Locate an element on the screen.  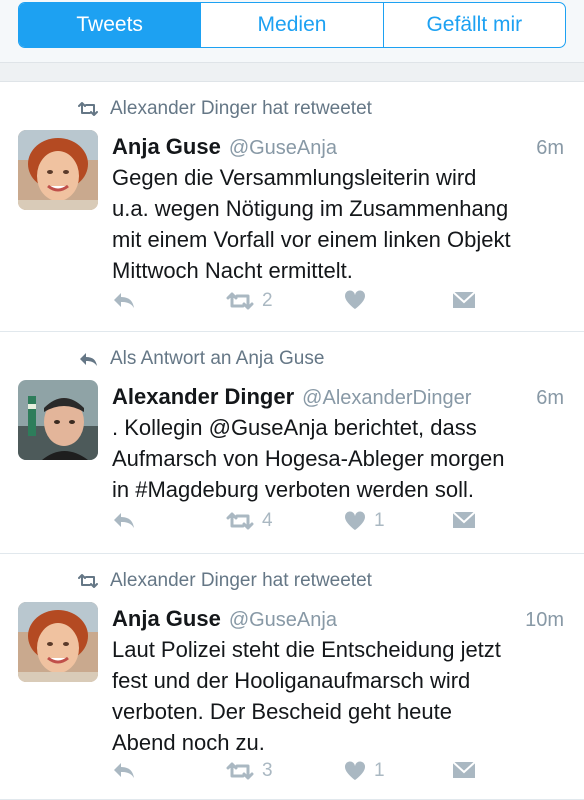
retweet-button: 4 is located at coordinates (249, 521).